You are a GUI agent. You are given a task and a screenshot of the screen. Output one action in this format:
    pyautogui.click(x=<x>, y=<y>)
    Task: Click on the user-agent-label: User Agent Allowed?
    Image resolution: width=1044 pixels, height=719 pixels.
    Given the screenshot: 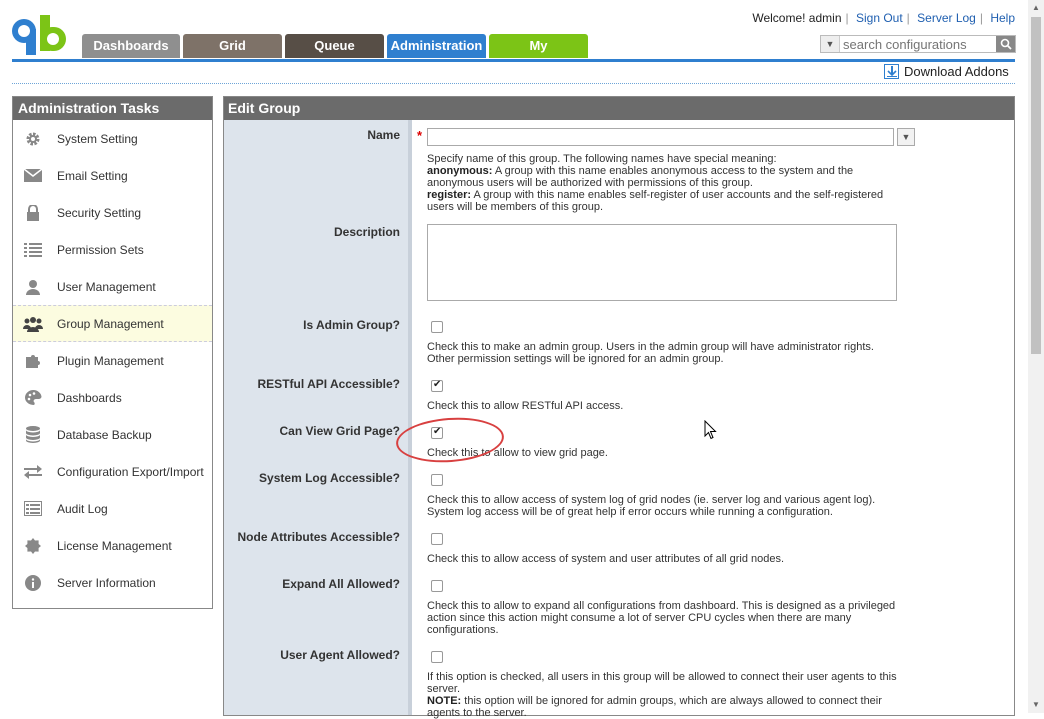 What is the action you would take?
    pyautogui.click(x=340, y=655)
    